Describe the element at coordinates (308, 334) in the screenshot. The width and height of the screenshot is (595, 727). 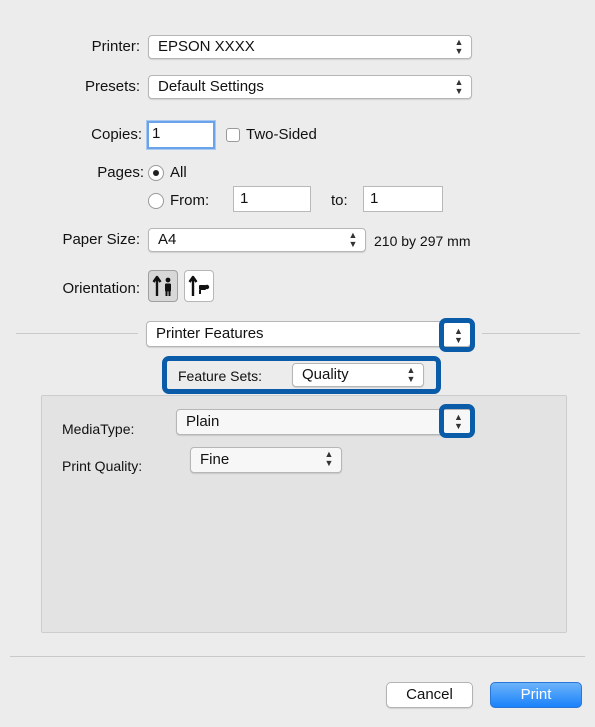
I see `section-popup: Printer Features` at that location.